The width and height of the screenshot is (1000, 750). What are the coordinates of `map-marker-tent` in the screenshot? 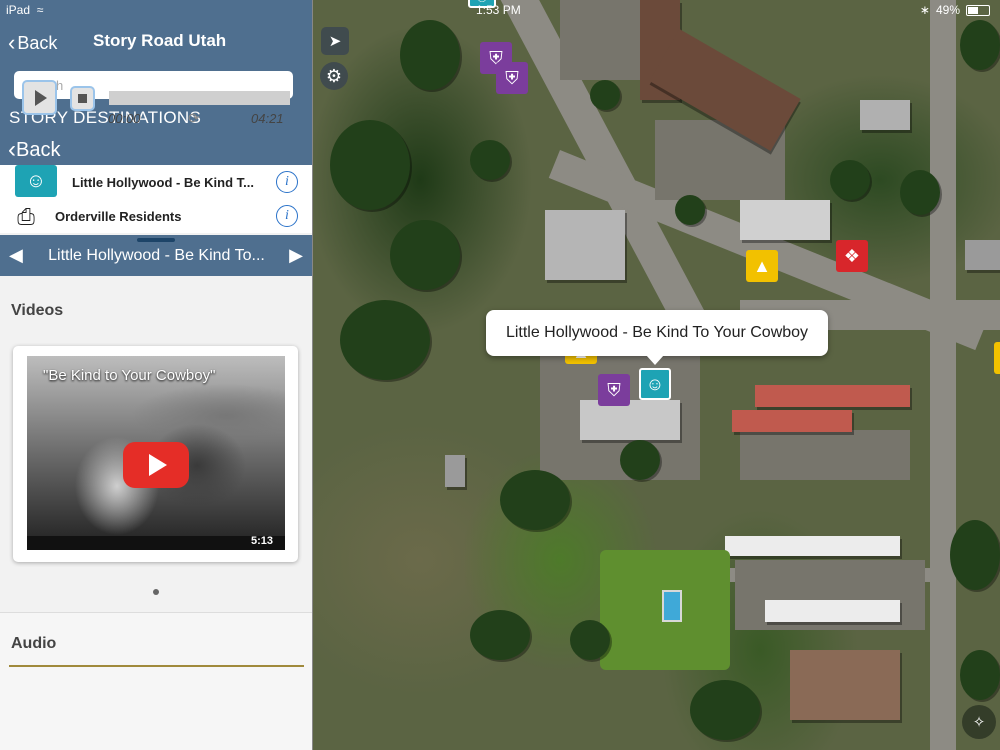 It's located at (997, 358).